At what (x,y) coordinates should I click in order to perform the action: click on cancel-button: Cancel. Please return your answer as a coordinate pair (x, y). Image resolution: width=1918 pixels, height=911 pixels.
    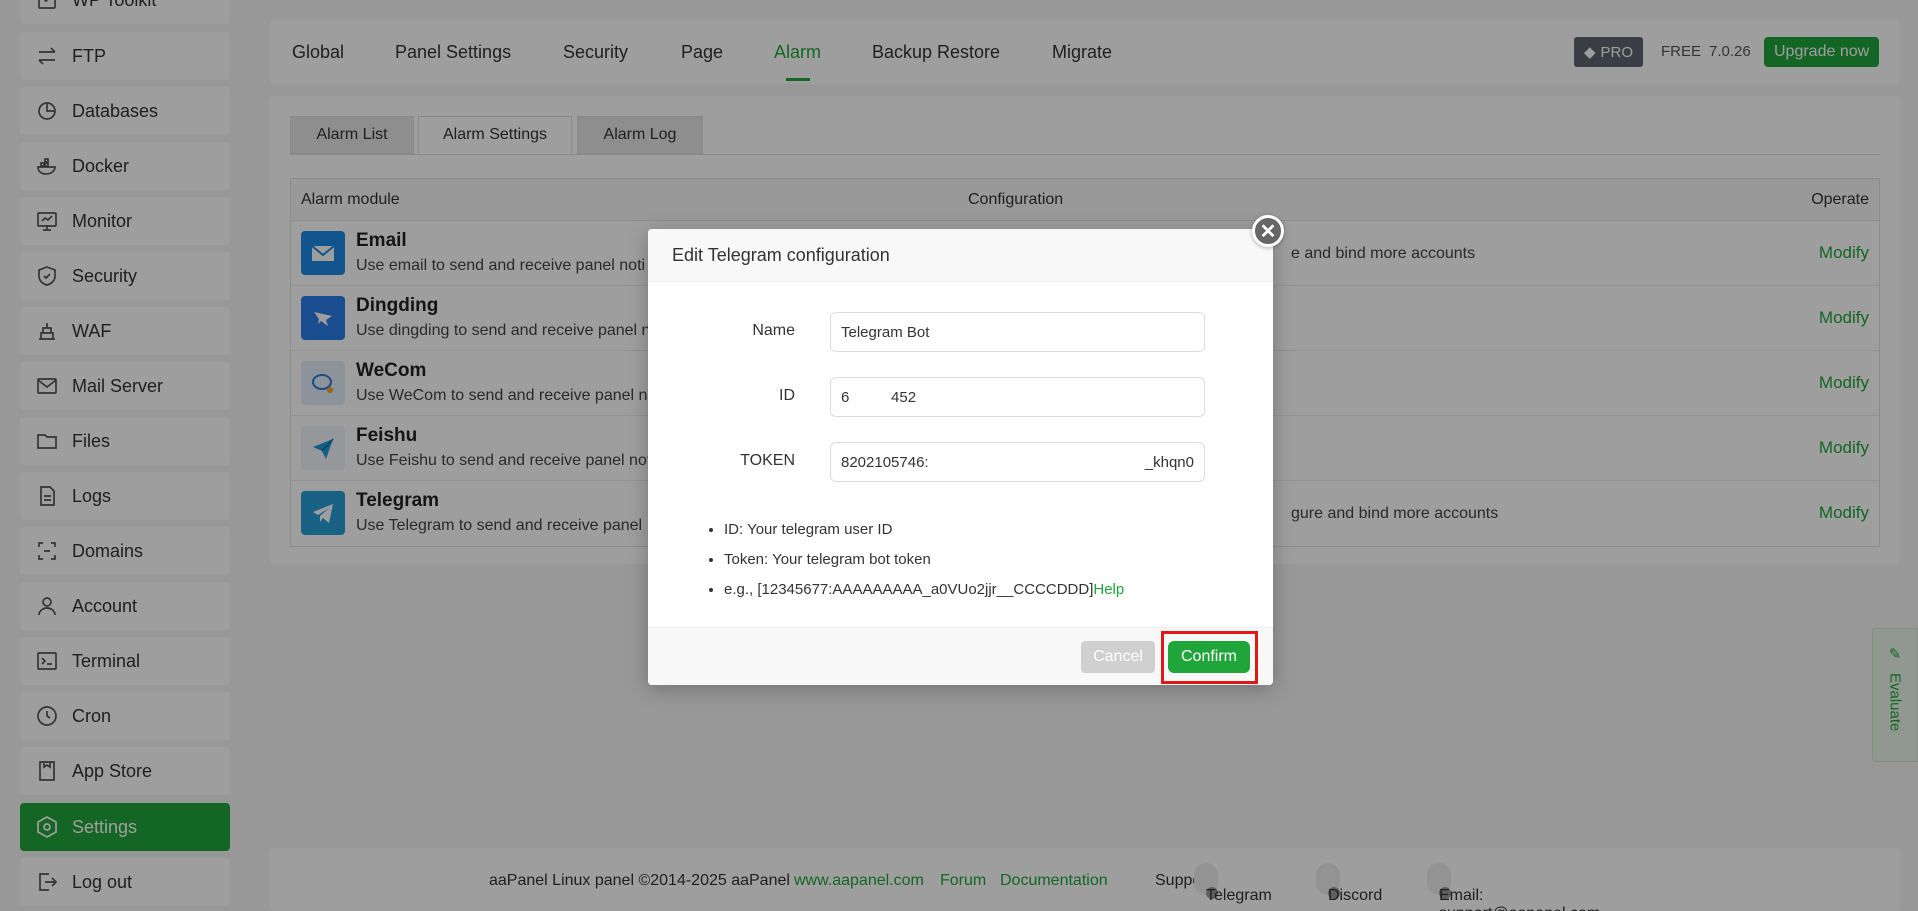
    Looking at the image, I should click on (1118, 657).